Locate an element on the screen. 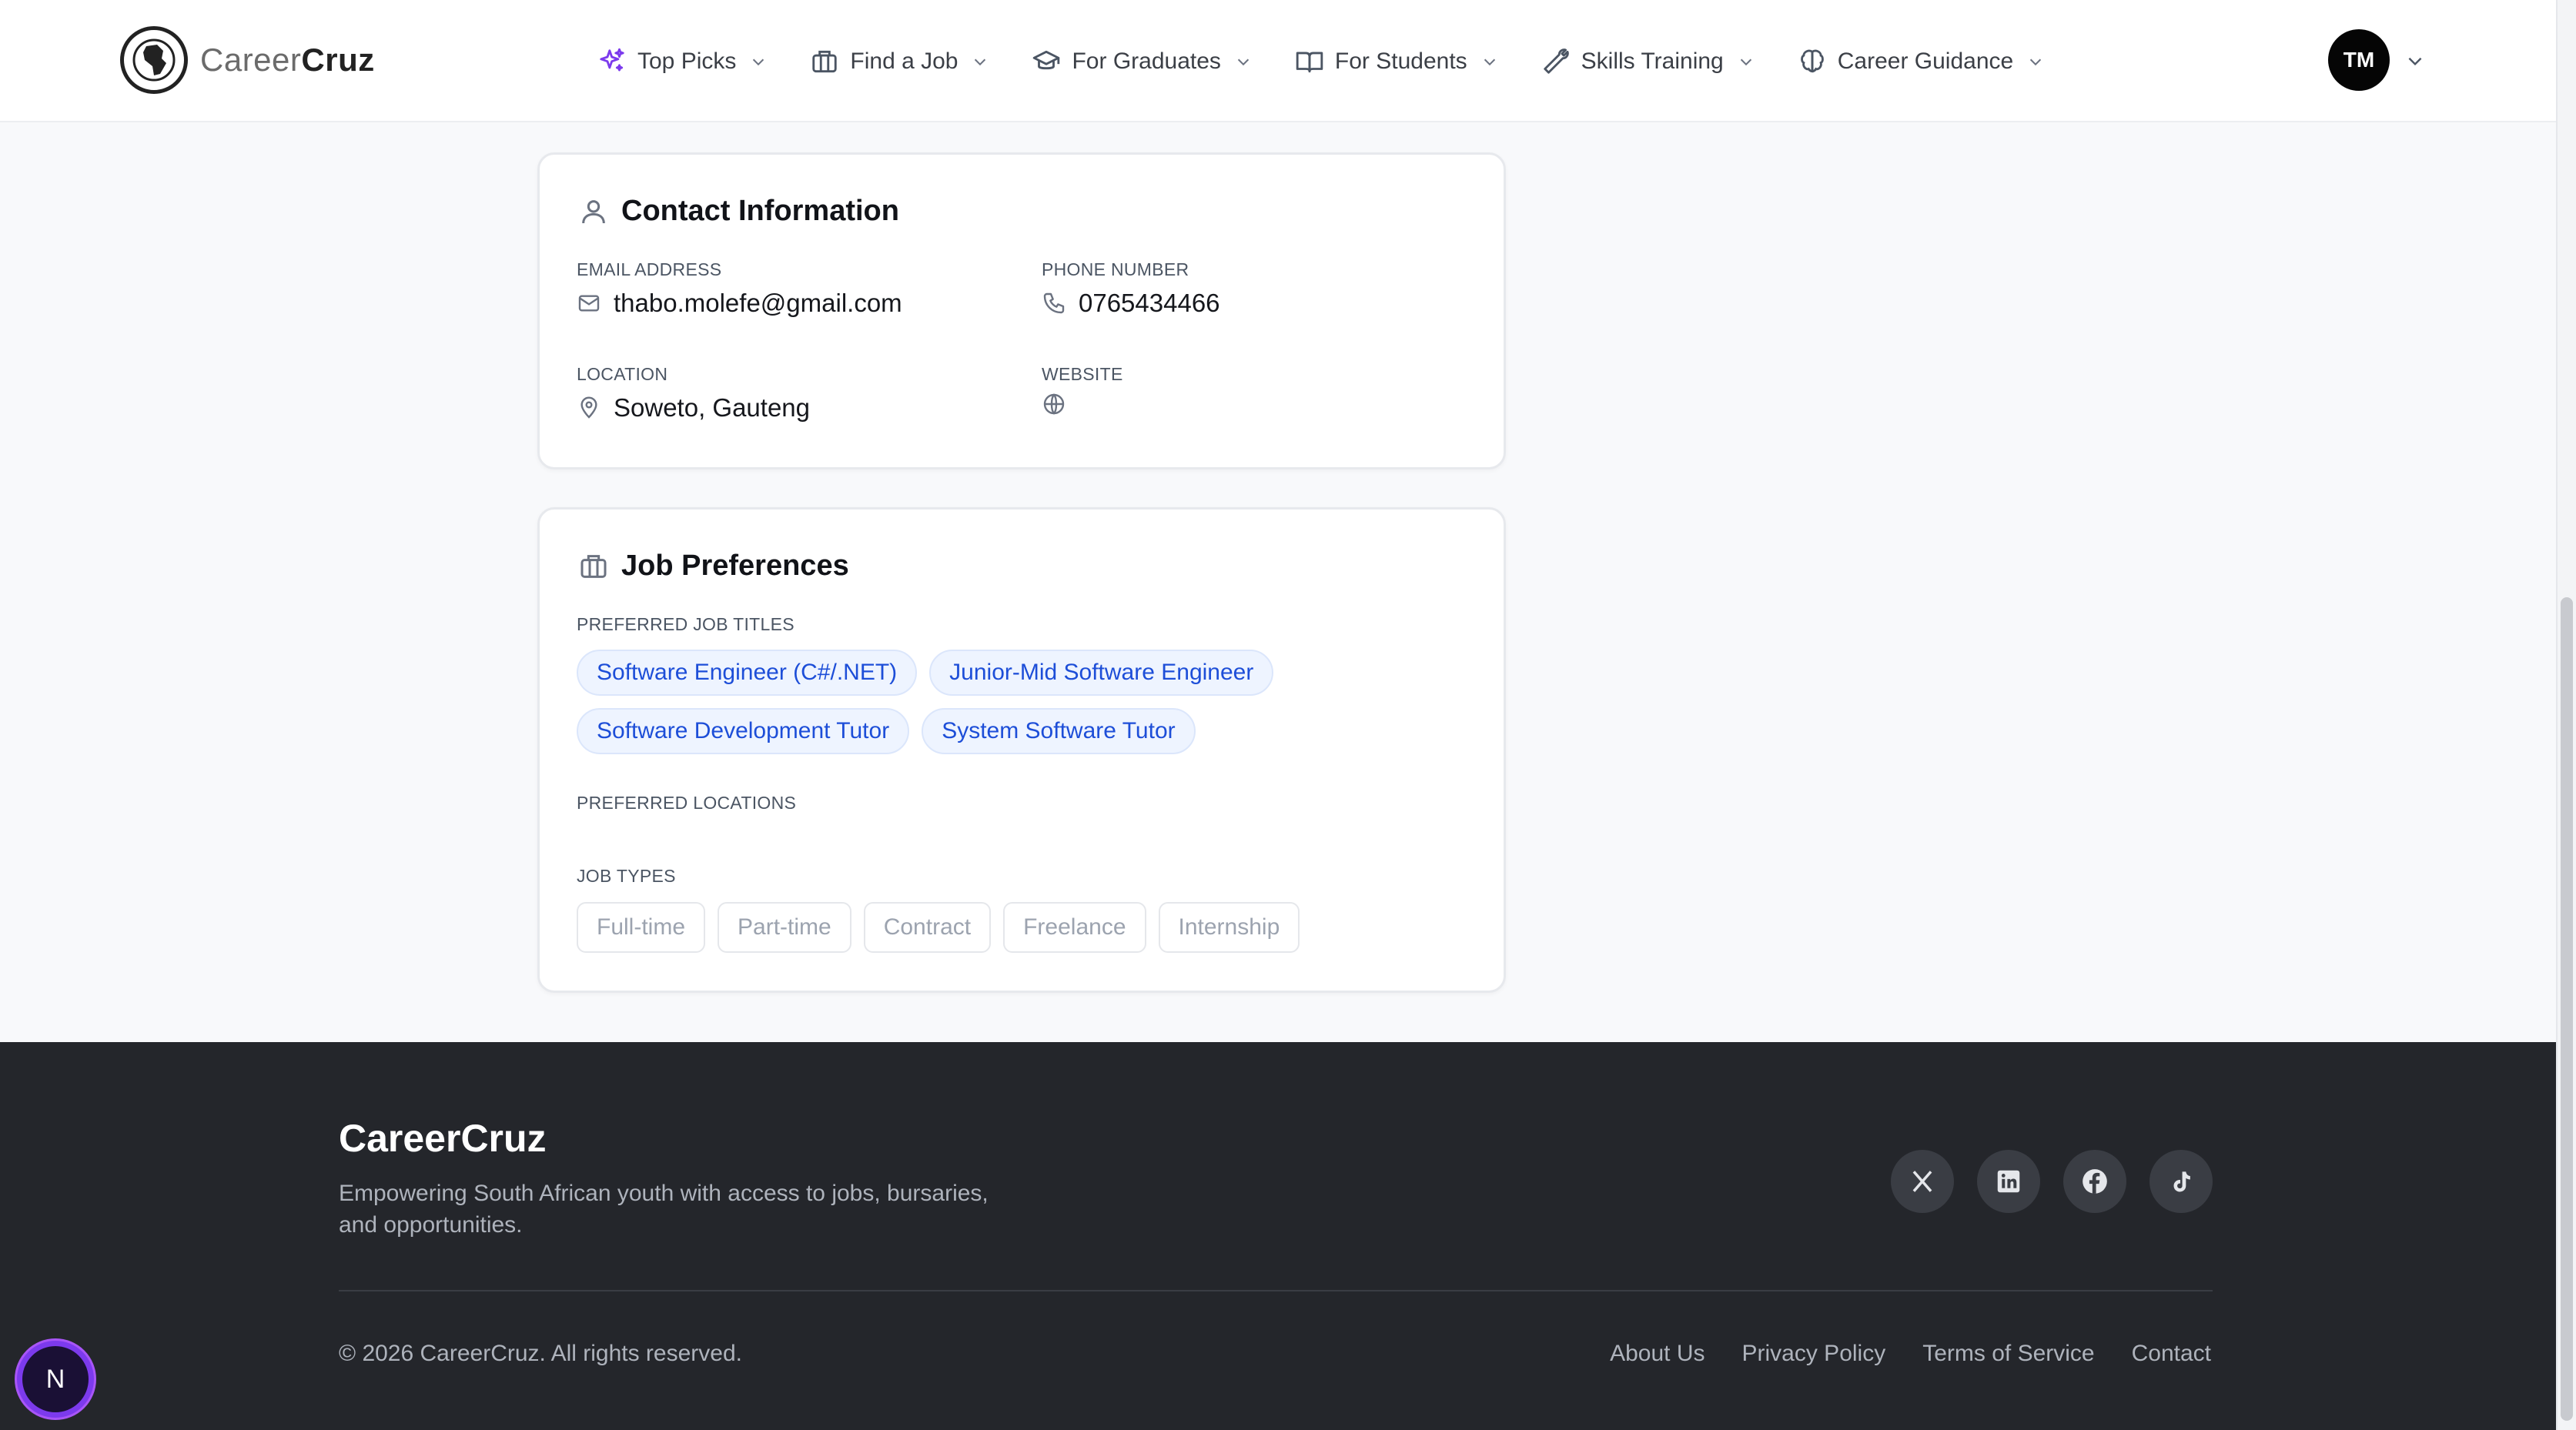 The height and width of the screenshot is (1430, 2576). mail-icon is located at coordinates (589, 303).